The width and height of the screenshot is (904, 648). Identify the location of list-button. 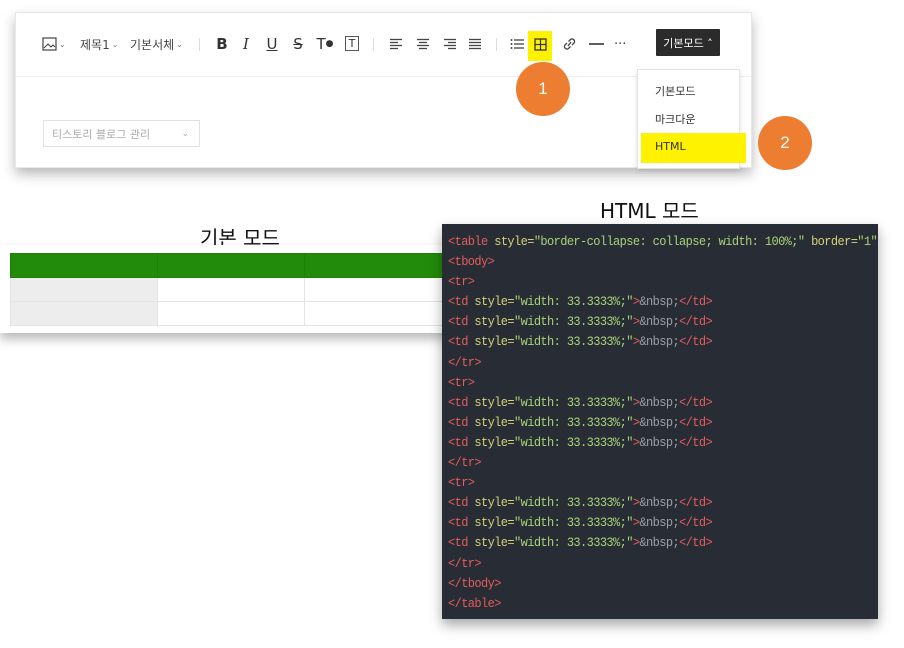
(517, 44).